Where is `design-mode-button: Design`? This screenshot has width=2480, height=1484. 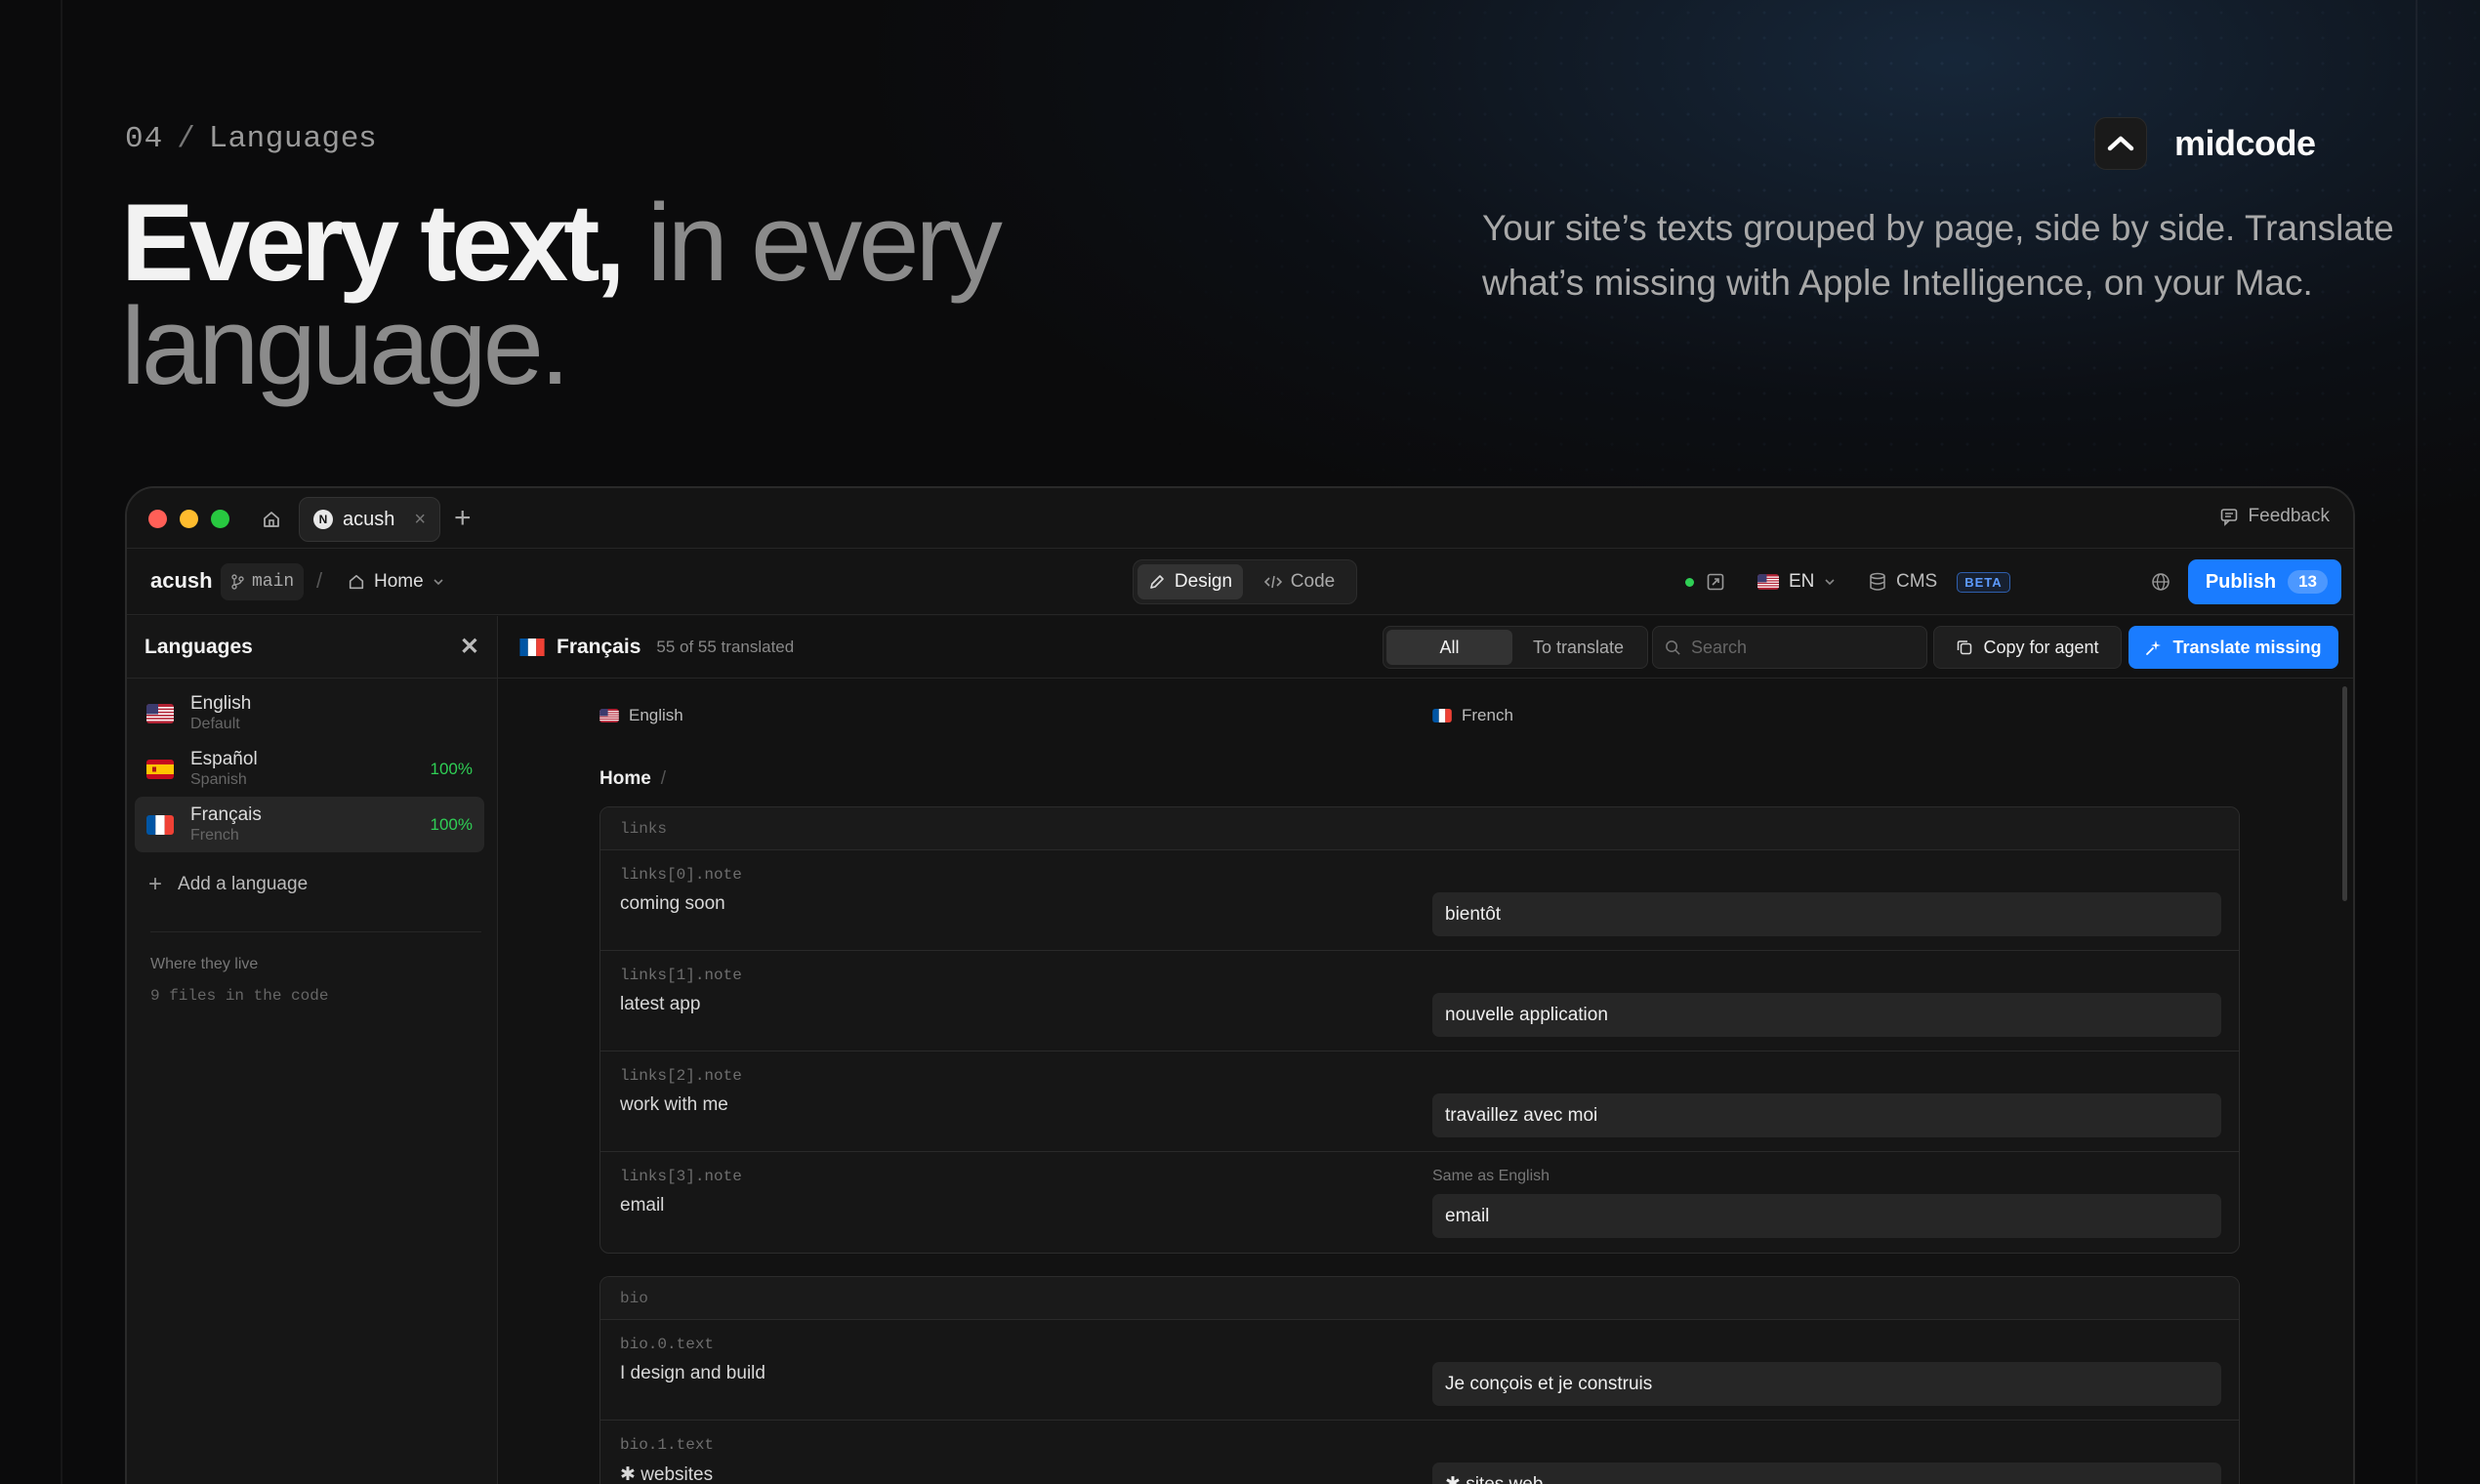 design-mode-button: Design is located at coordinates (1190, 582).